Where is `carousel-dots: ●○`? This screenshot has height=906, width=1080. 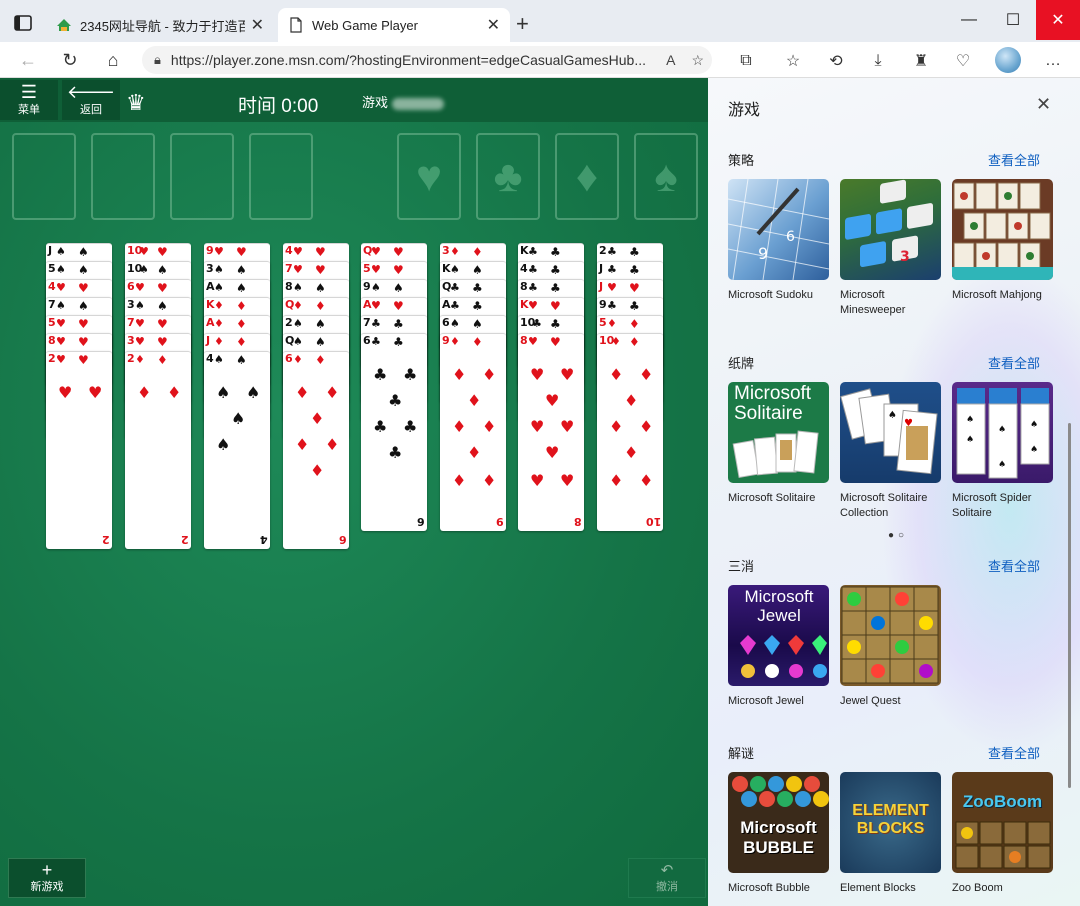 carousel-dots: ●○ is located at coordinates (898, 535).